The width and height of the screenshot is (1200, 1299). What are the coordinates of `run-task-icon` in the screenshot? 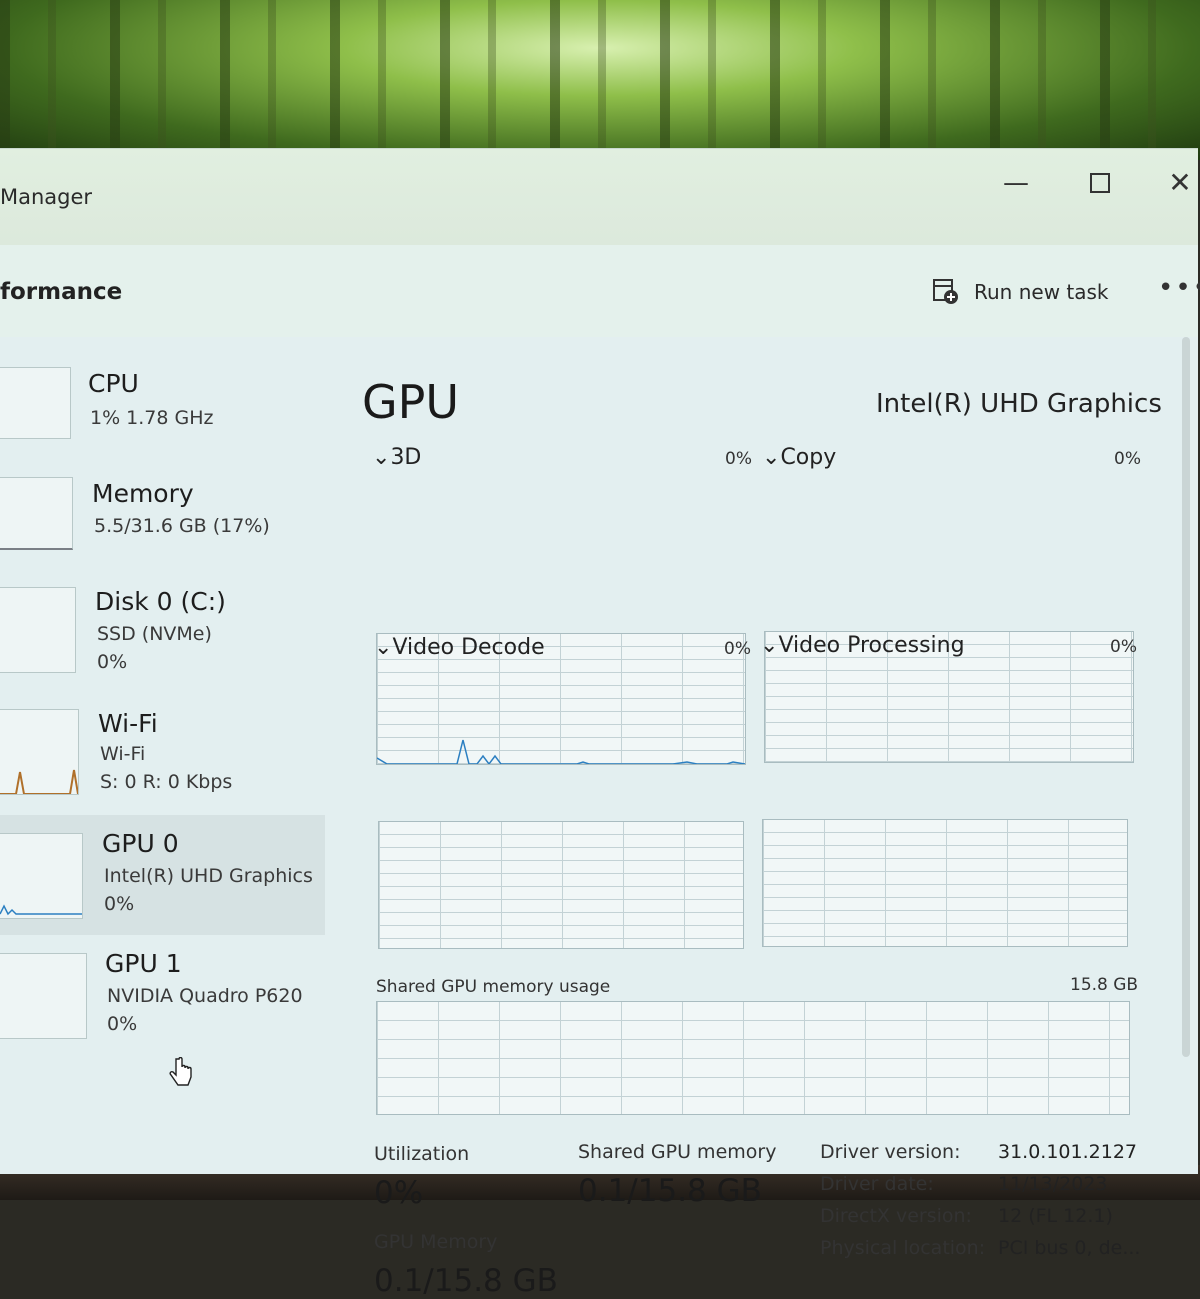 It's located at (945, 291).